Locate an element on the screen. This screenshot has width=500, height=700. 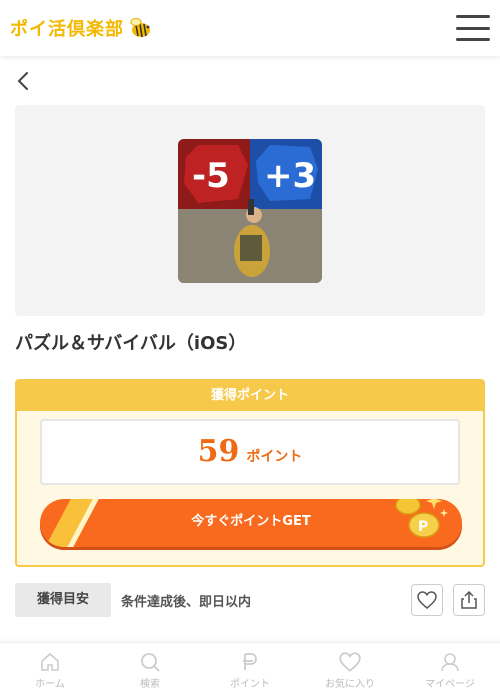
tab-mypage: マイページ is located at coordinates (450, 671).